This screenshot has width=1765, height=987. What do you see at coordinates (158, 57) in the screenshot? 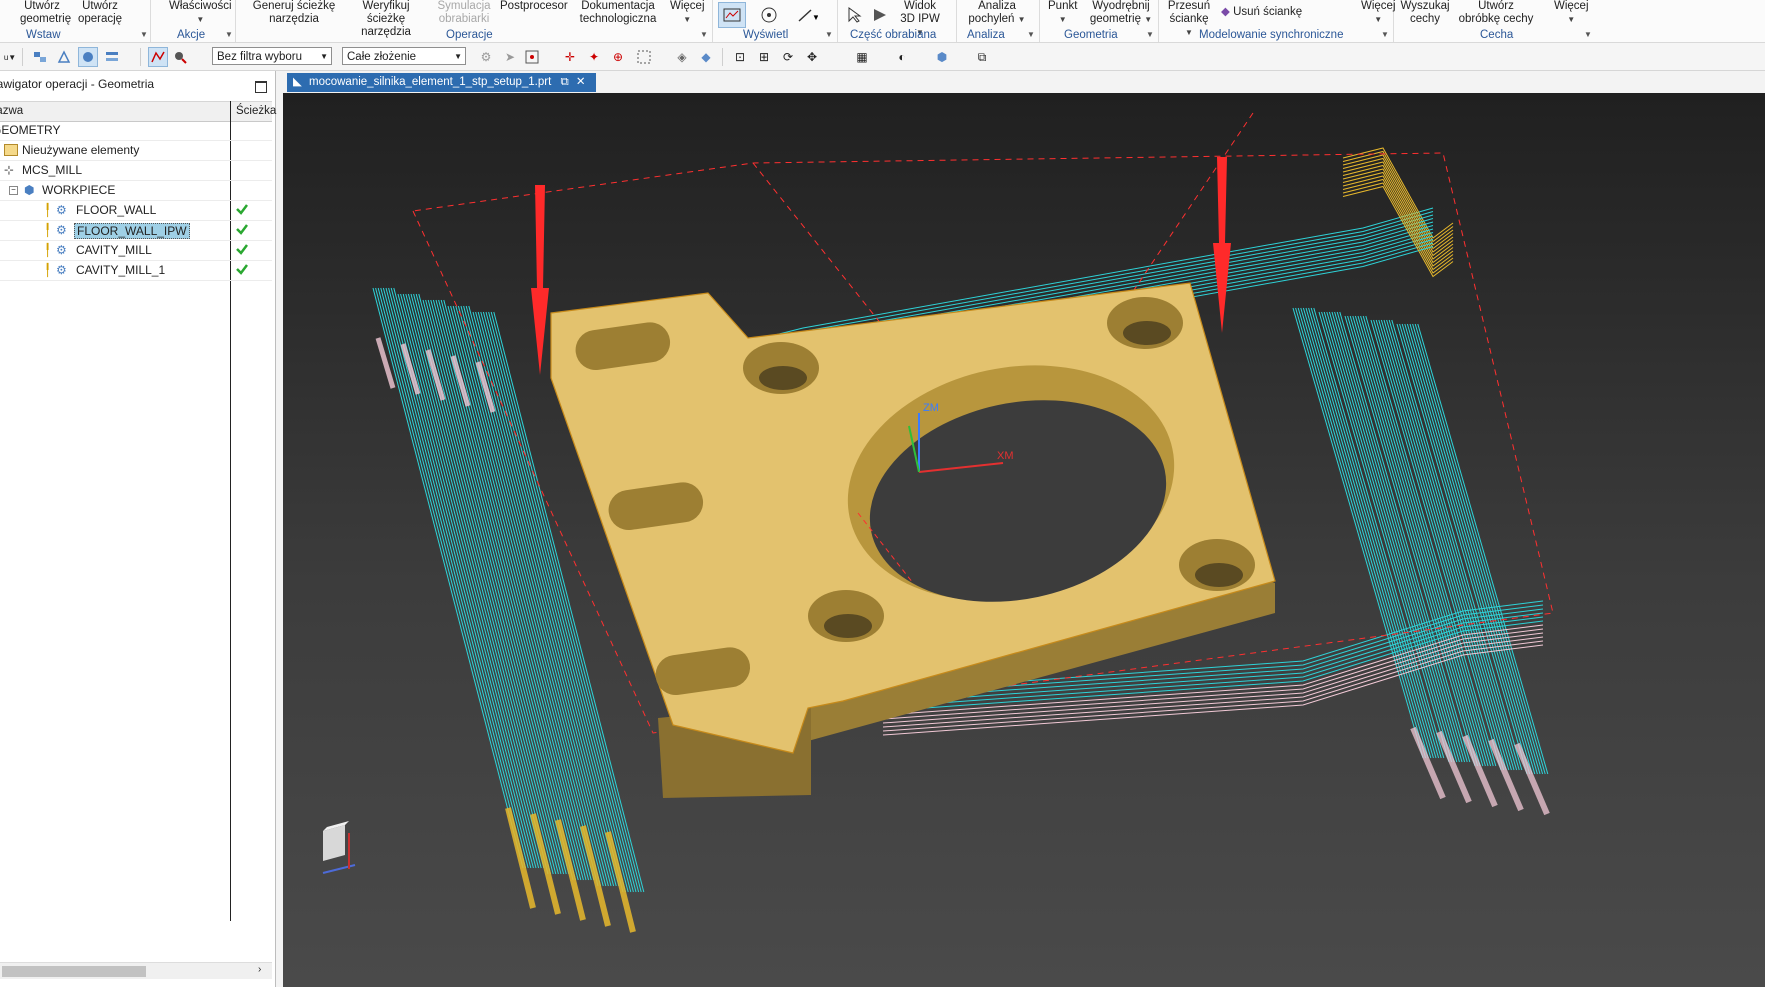
I see `toolpath-filter-icon` at bounding box center [158, 57].